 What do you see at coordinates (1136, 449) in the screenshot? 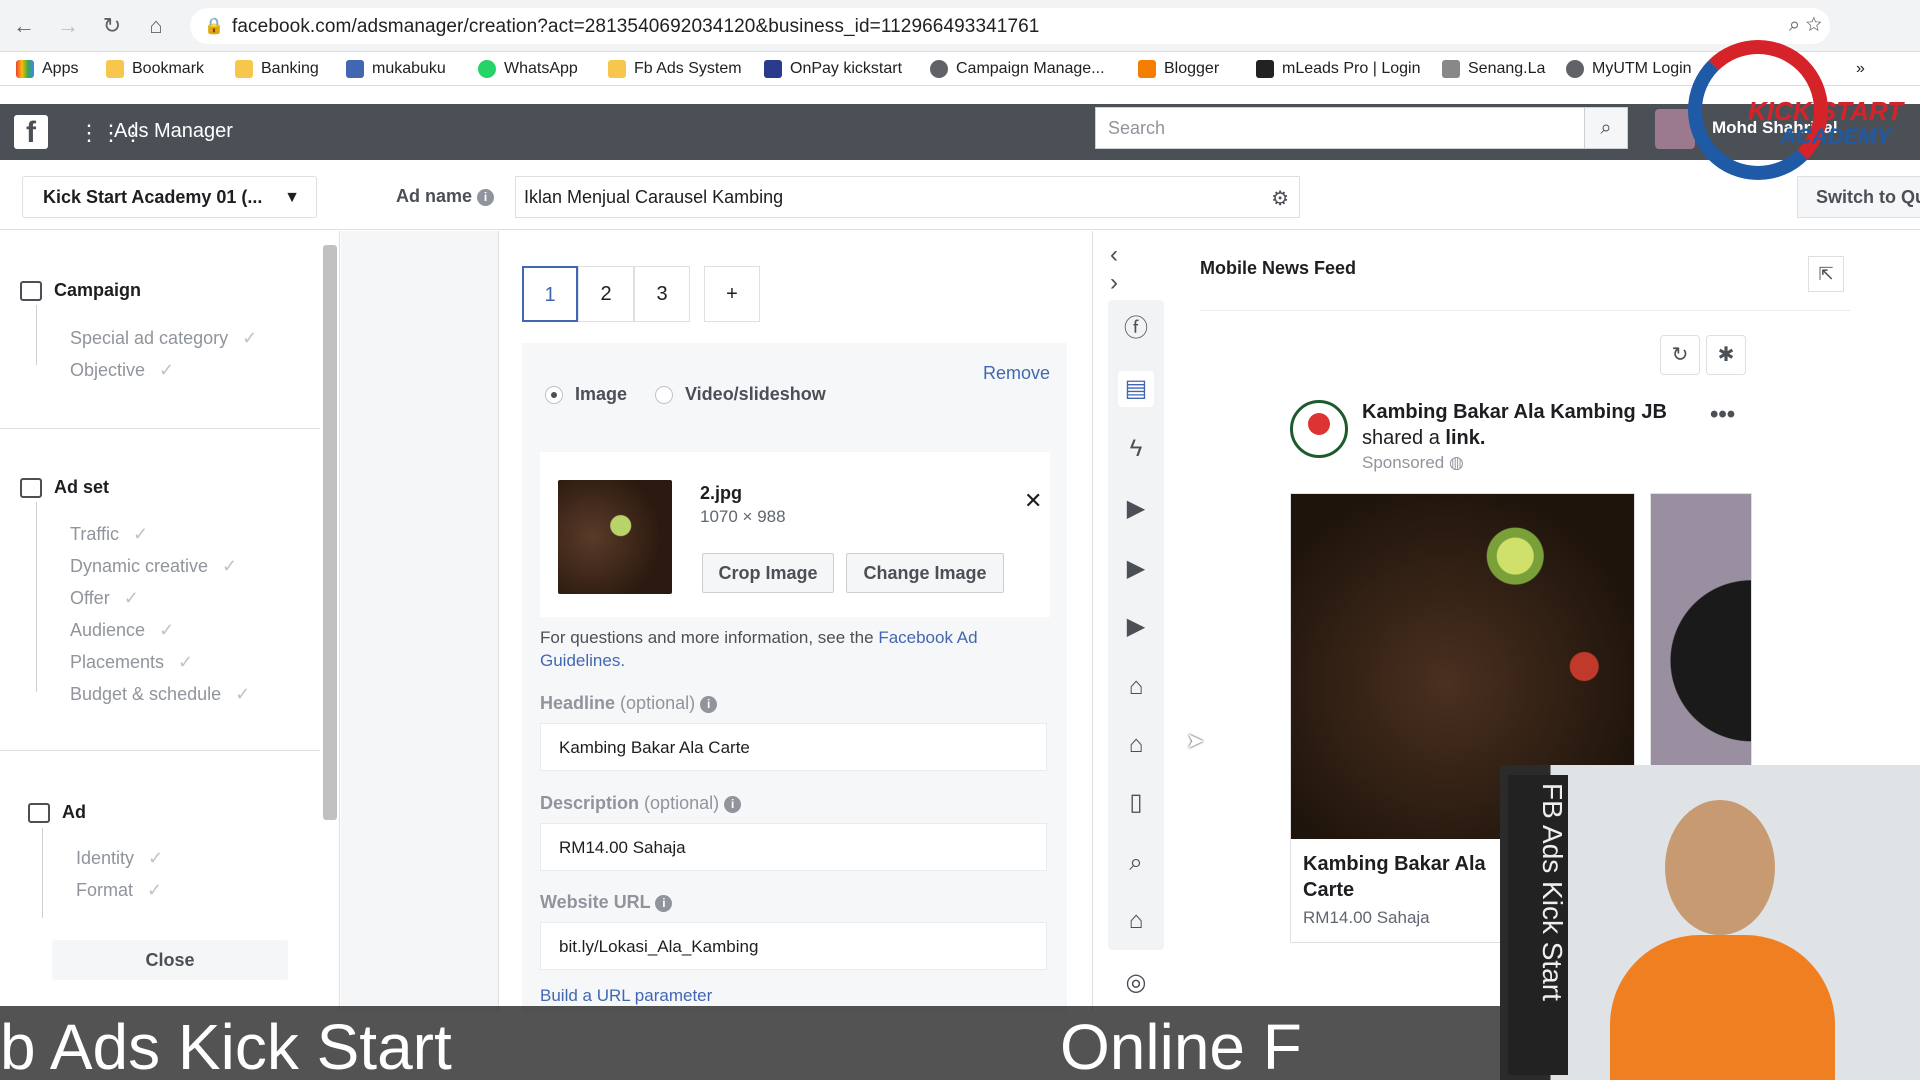
I see `instant-article-icon: ϟ` at bounding box center [1136, 449].